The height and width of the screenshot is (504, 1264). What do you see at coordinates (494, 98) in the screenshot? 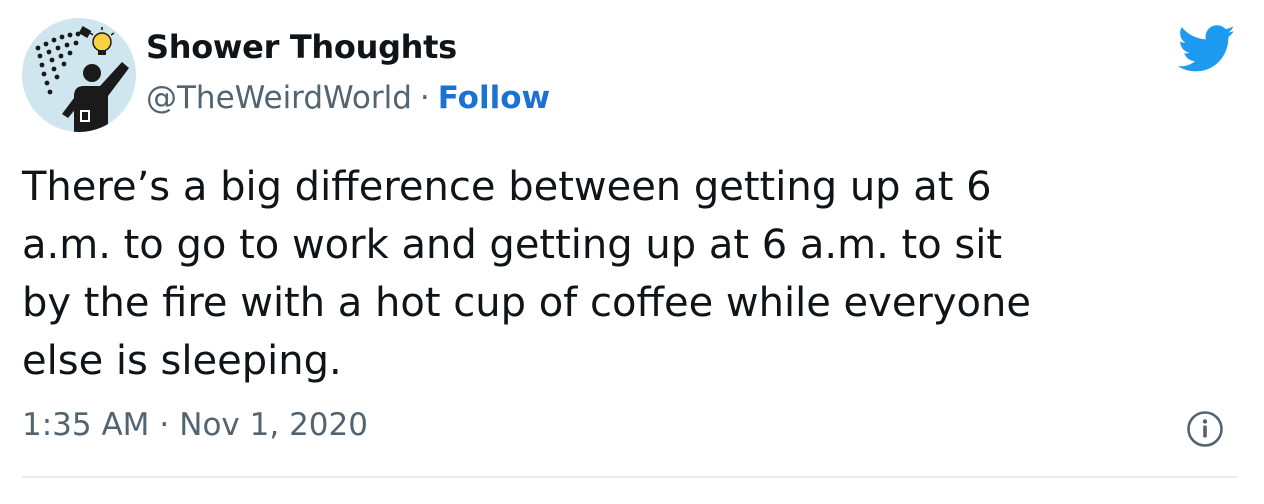
I see `follow-button: Follow` at bounding box center [494, 98].